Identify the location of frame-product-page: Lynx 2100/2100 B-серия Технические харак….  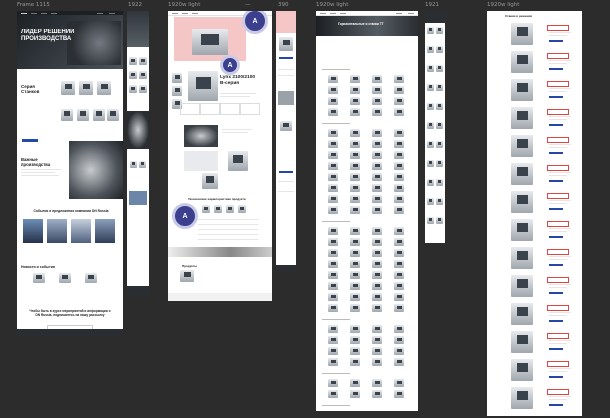
(220, 156).